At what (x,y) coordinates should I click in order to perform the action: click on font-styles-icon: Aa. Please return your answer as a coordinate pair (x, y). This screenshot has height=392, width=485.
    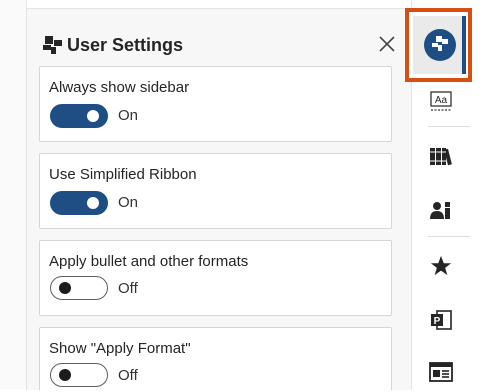
    Looking at the image, I should click on (441, 101).